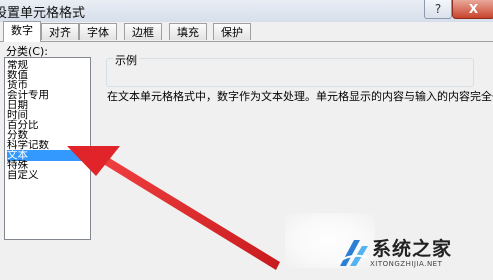  I want to click on tab-number: 数字, so click(22, 31).